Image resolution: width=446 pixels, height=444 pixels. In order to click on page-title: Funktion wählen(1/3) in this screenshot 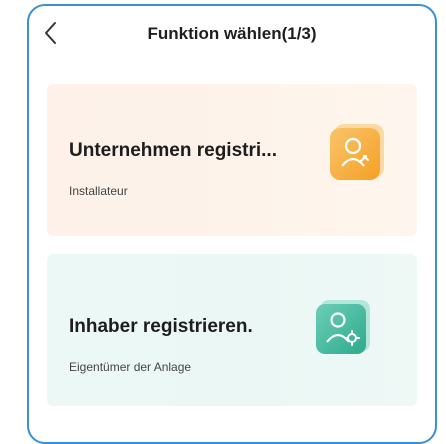, I will do `click(232, 33)`.